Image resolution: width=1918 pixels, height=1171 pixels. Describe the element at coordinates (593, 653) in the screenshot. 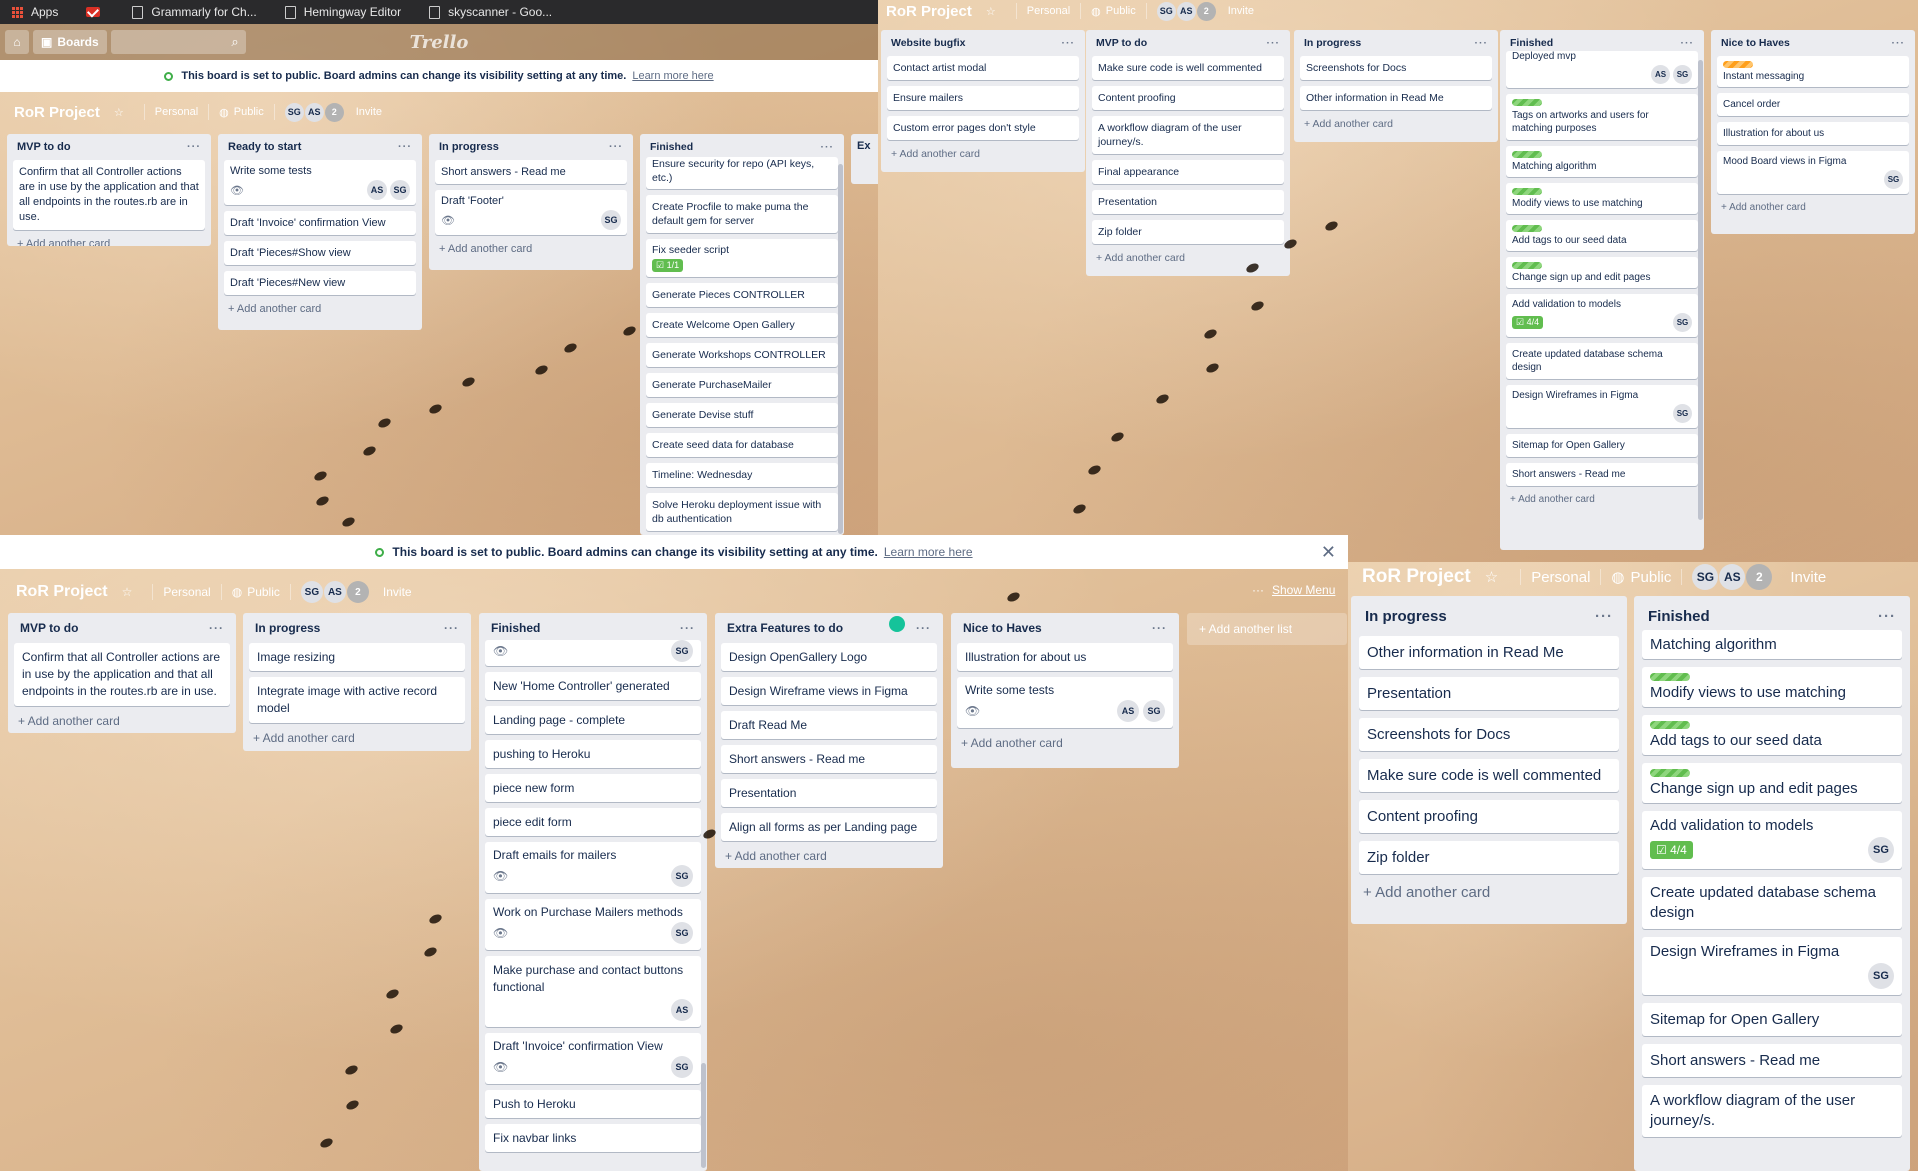

I see `card: 👁 SG` at that location.